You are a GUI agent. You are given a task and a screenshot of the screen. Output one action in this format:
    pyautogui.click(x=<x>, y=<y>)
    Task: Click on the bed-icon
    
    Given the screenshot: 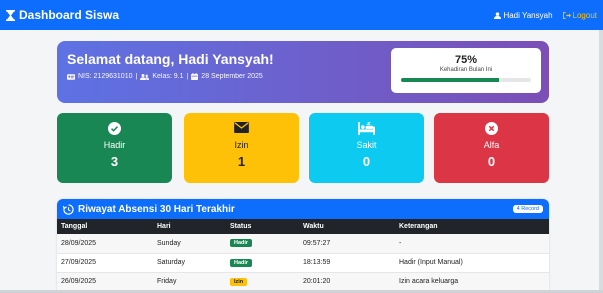 What is the action you would take?
    pyautogui.click(x=366, y=128)
    